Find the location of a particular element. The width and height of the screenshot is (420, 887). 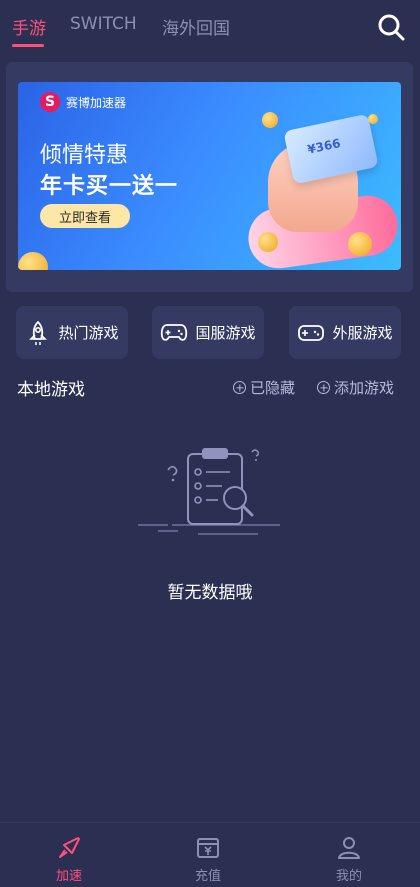

controller-icon is located at coordinates (311, 332).